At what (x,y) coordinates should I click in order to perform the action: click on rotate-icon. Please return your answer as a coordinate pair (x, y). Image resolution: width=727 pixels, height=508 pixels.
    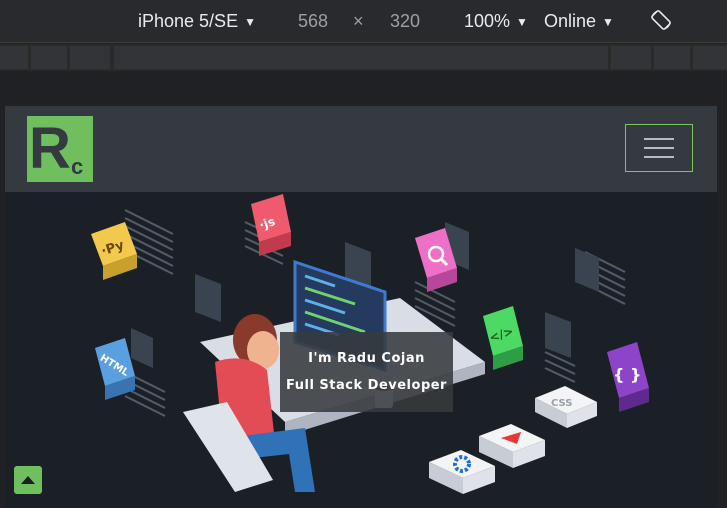
    Looking at the image, I should click on (661, 20).